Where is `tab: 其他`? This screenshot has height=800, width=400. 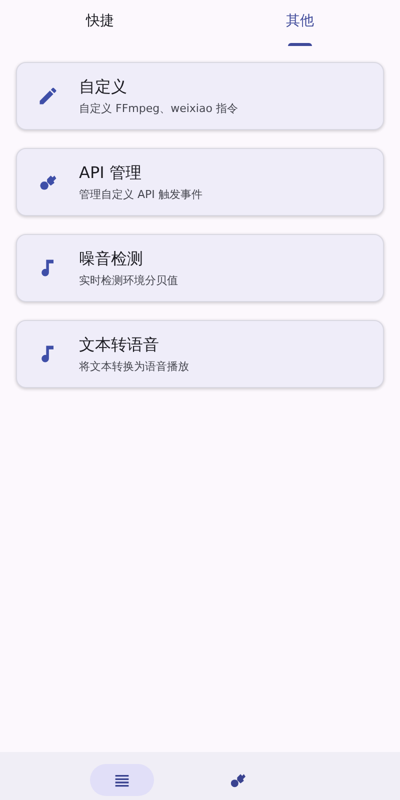
tab: 其他 is located at coordinates (300, 24).